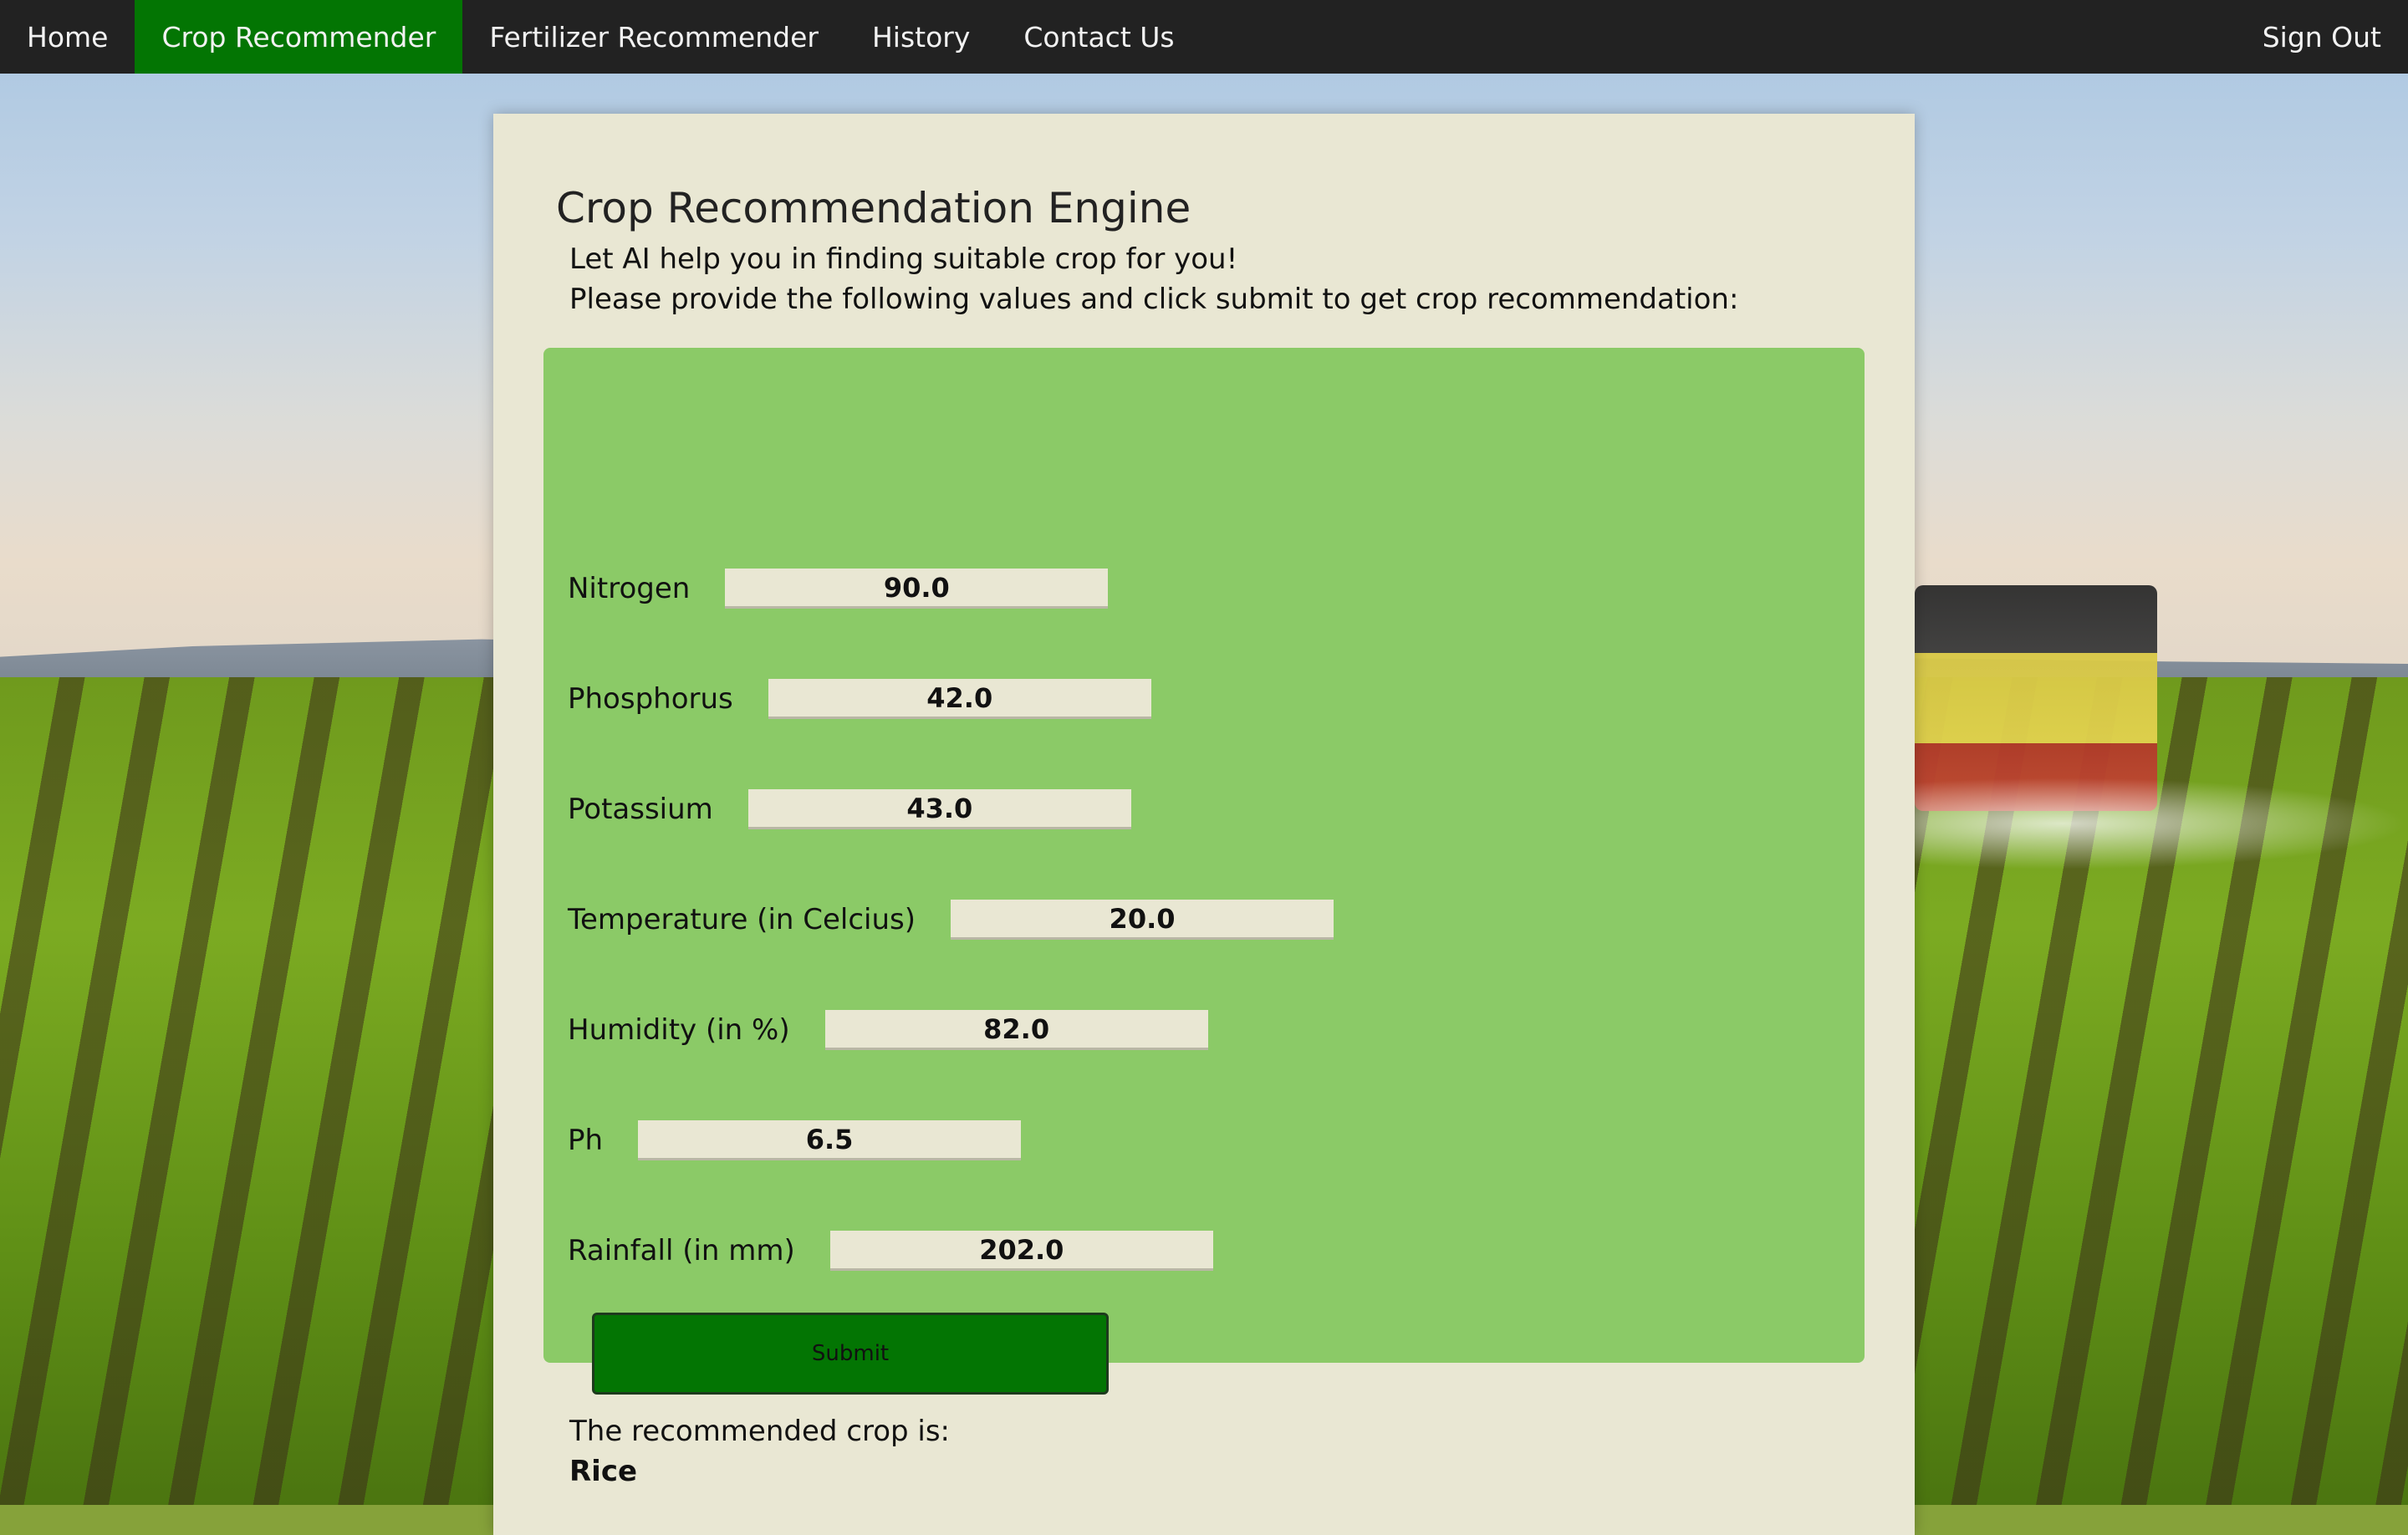 The height and width of the screenshot is (1535, 2408). Describe the element at coordinates (2322, 37) in the screenshot. I see `sign-out-link: Sign Out` at that location.